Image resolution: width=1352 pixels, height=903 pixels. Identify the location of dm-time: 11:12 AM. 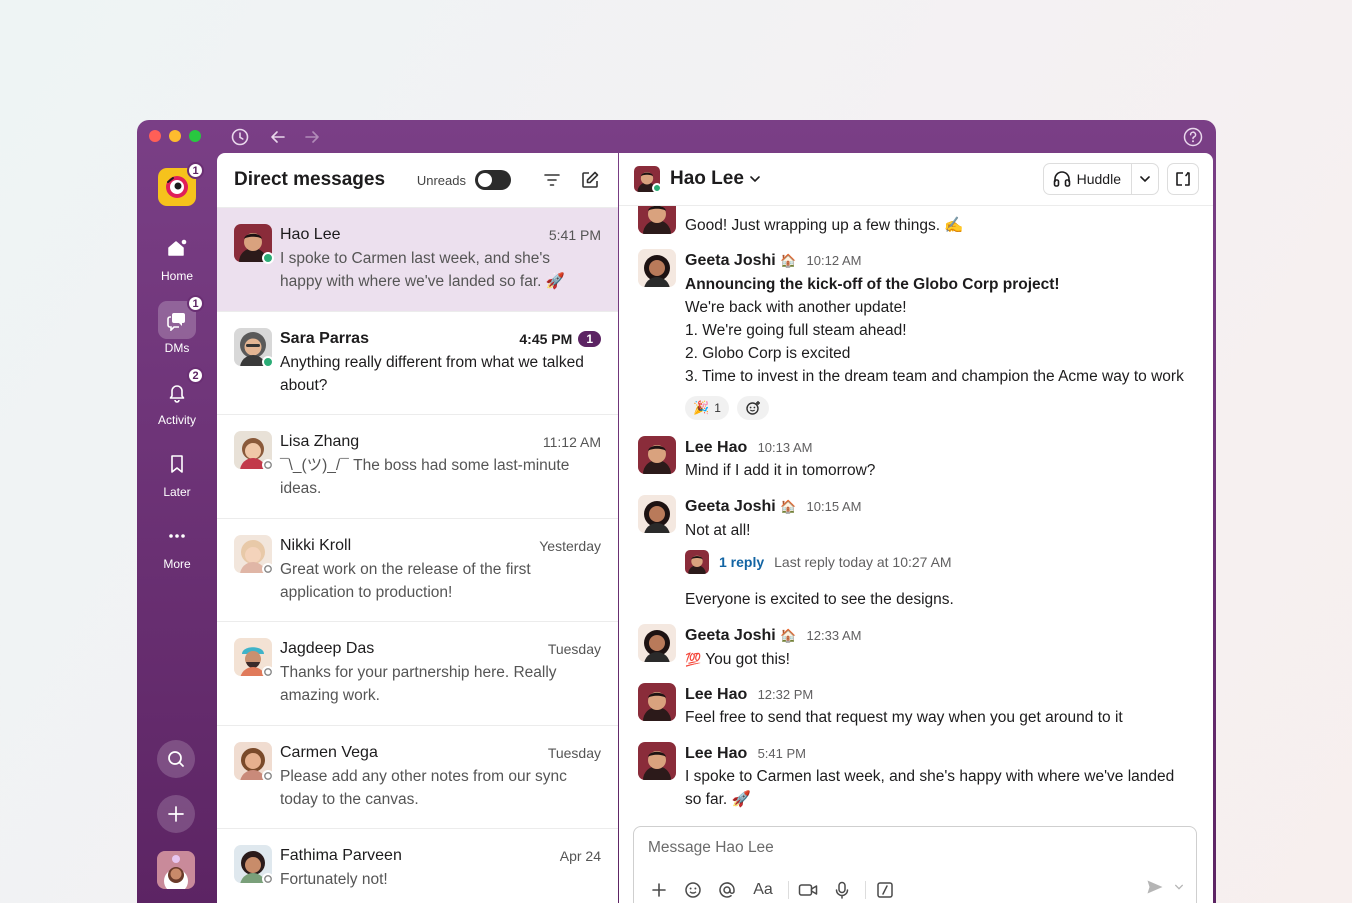
(571, 442).